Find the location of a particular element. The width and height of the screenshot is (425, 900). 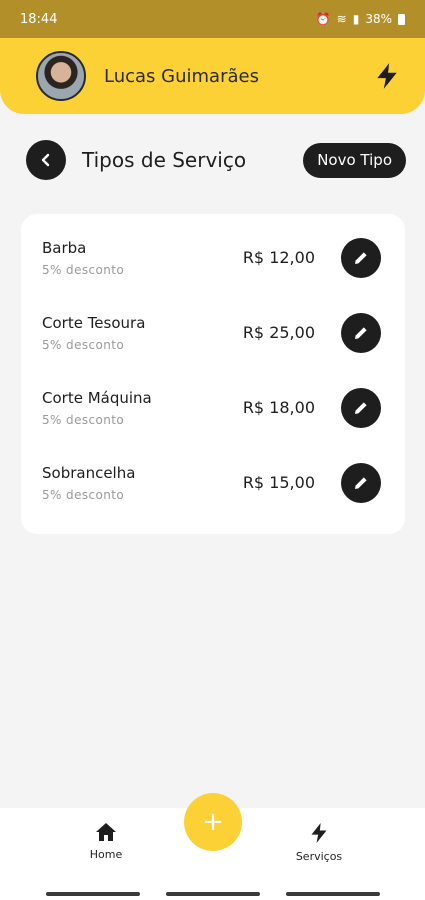

chevron-left-icon is located at coordinates (45, 160).